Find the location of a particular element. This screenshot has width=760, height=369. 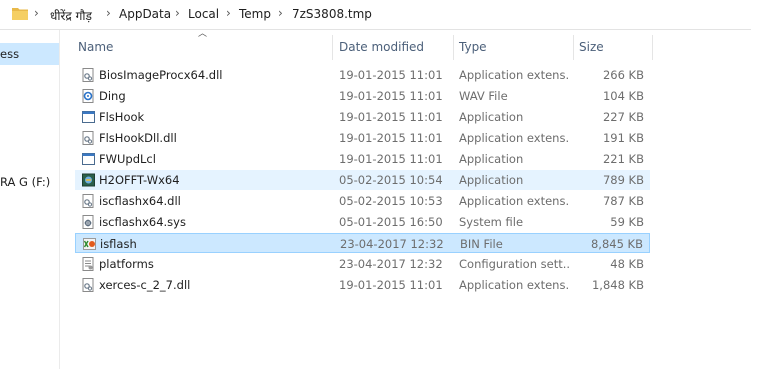

file-size: 48 KB is located at coordinates (627, 264).